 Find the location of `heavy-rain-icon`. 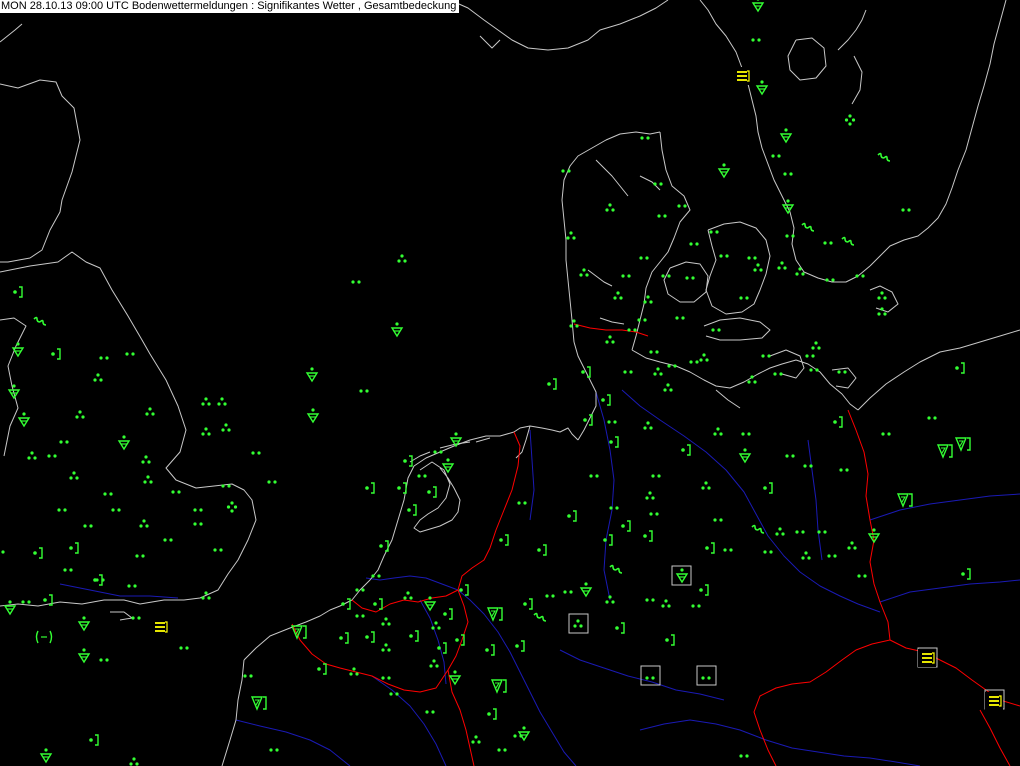

heavy-rain-icon is located at coordinates (850, 120).